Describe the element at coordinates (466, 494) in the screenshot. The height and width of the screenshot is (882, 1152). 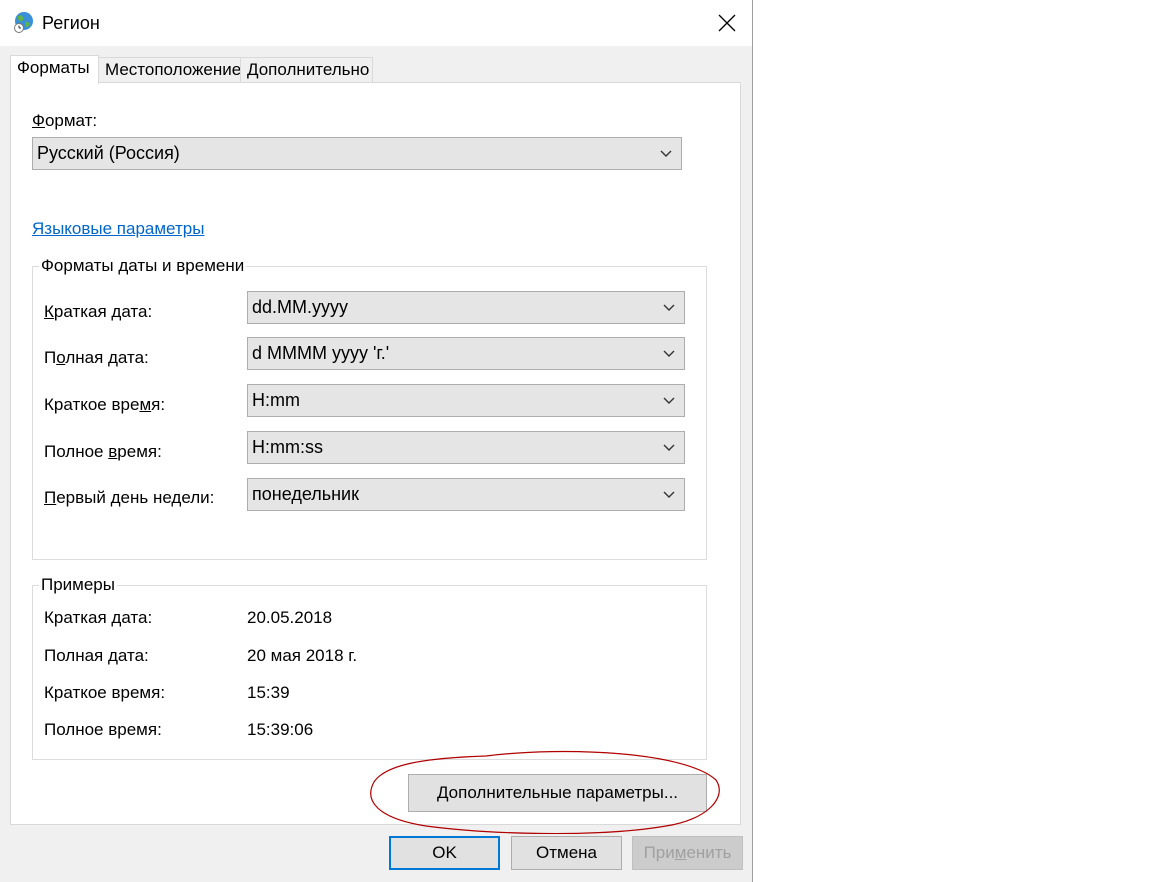
I see `first-day-select: понедельник` at that location.